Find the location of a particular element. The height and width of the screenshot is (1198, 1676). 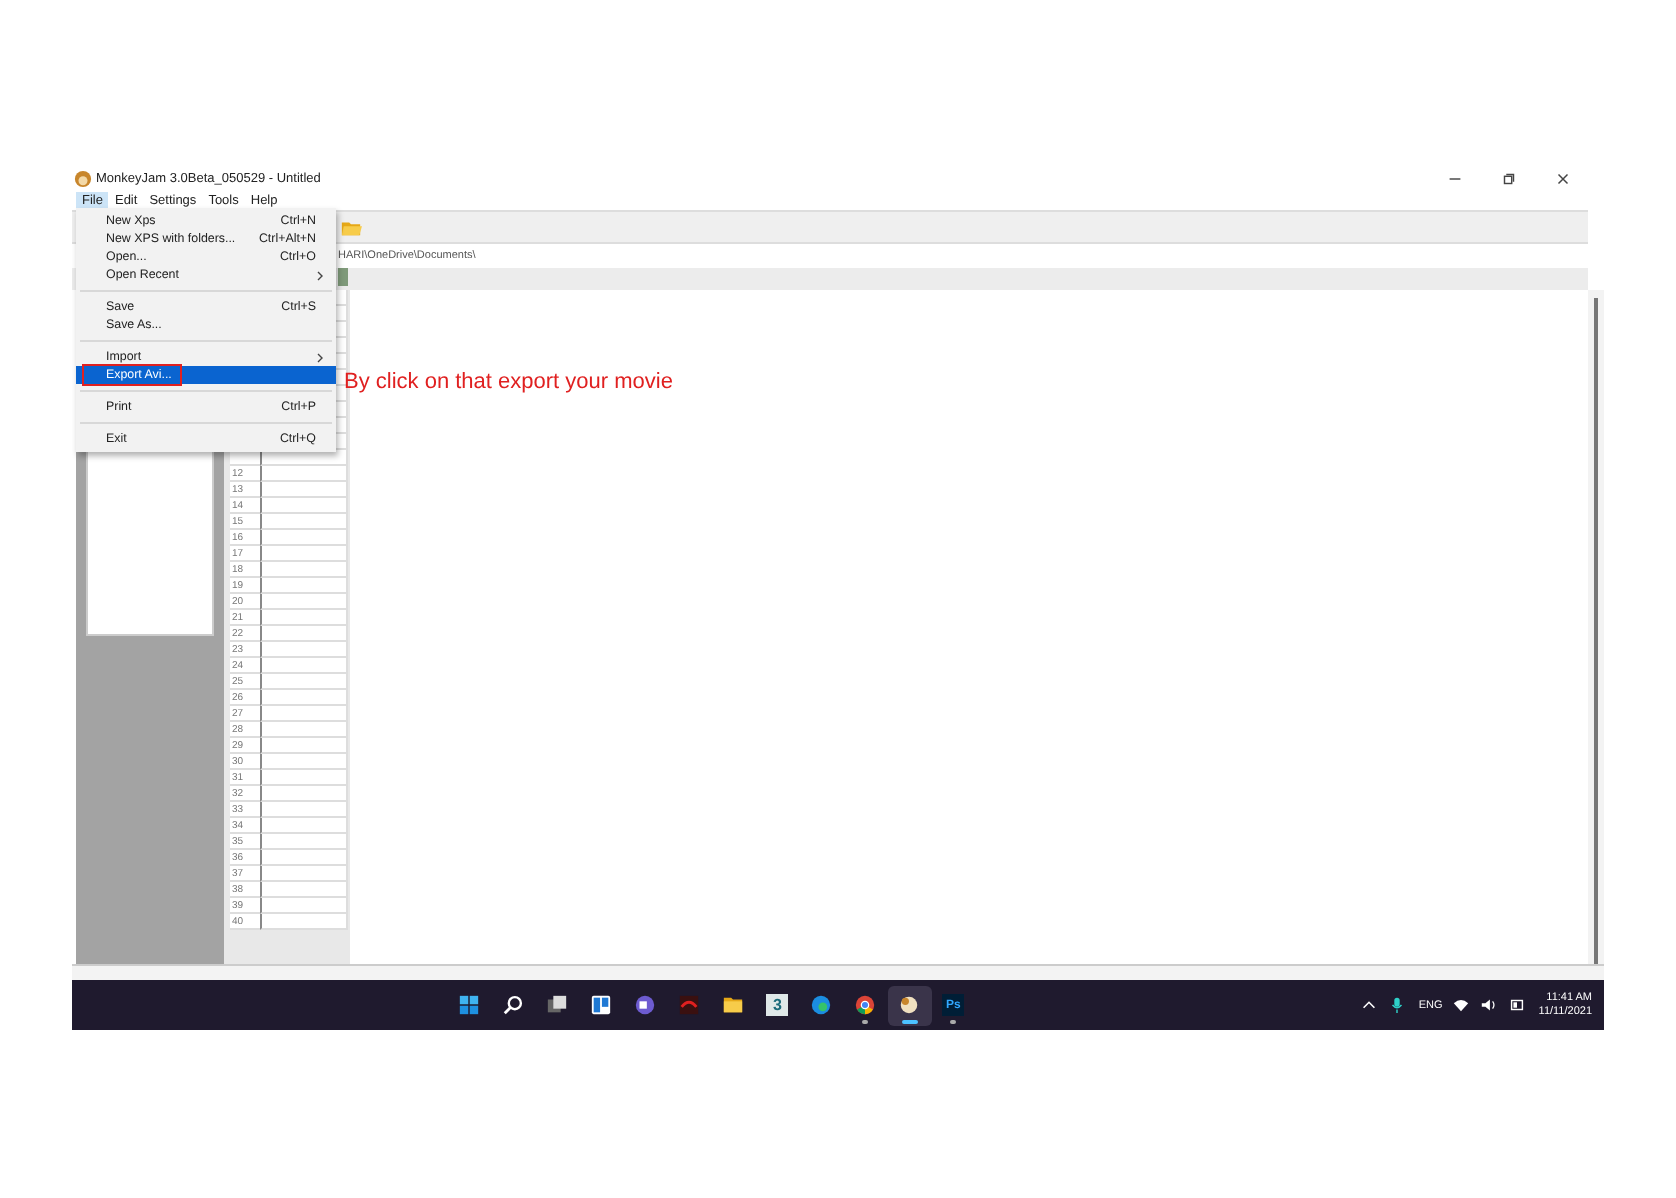

vertical-scrollbar is located at coordinates (1596, 627).